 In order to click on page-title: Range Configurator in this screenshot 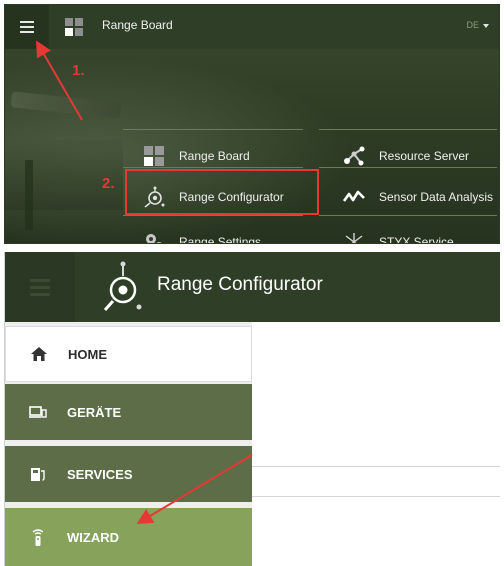, I will do `click(240, 284)`.